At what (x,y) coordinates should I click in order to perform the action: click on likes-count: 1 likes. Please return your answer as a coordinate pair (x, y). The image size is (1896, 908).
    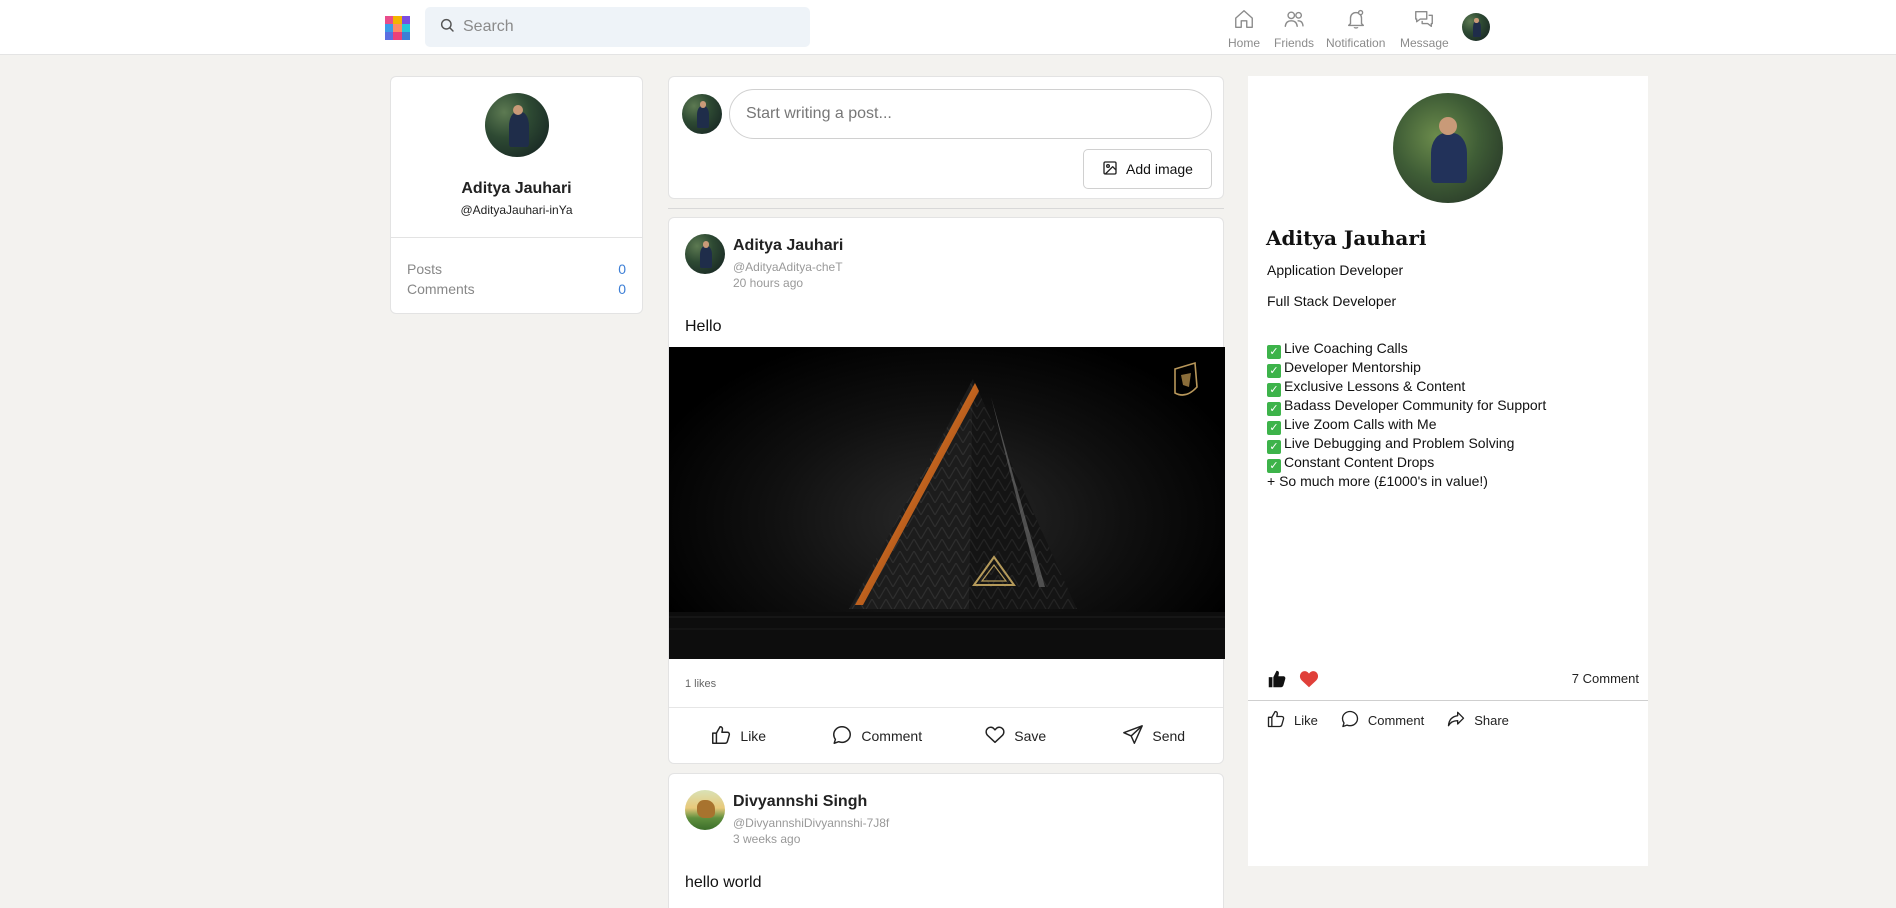
    Looking at the image, I should click on (700, 684).